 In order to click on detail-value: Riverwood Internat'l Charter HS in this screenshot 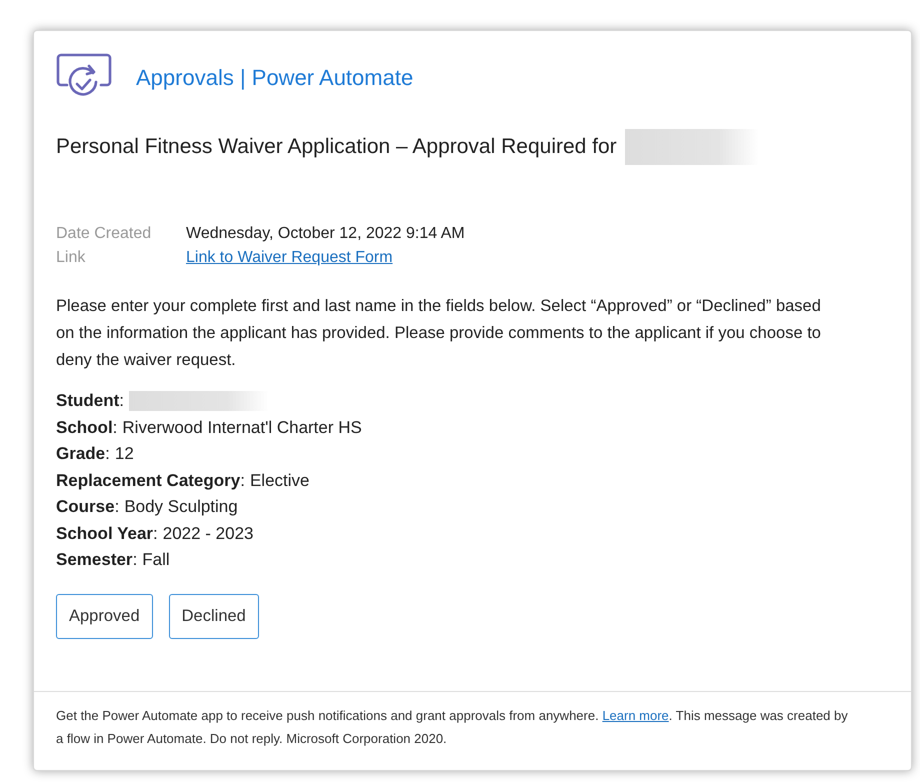, I will do `click(242, 427)`.